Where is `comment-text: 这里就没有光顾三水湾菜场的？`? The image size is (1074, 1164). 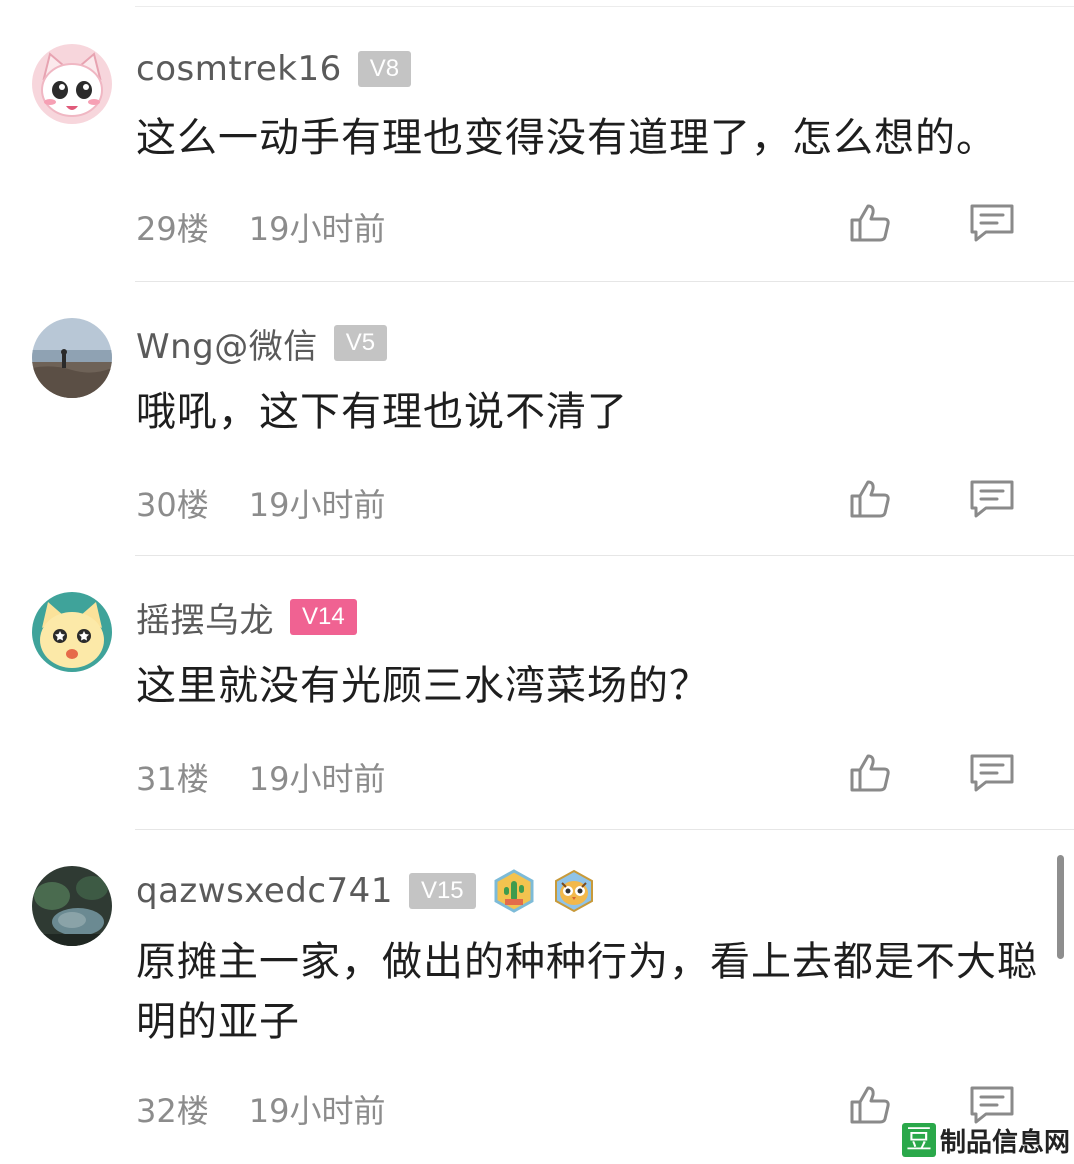 comment-text: 这里就没有光顾三水湾菜场的？ is located at coordinates (423, 686).